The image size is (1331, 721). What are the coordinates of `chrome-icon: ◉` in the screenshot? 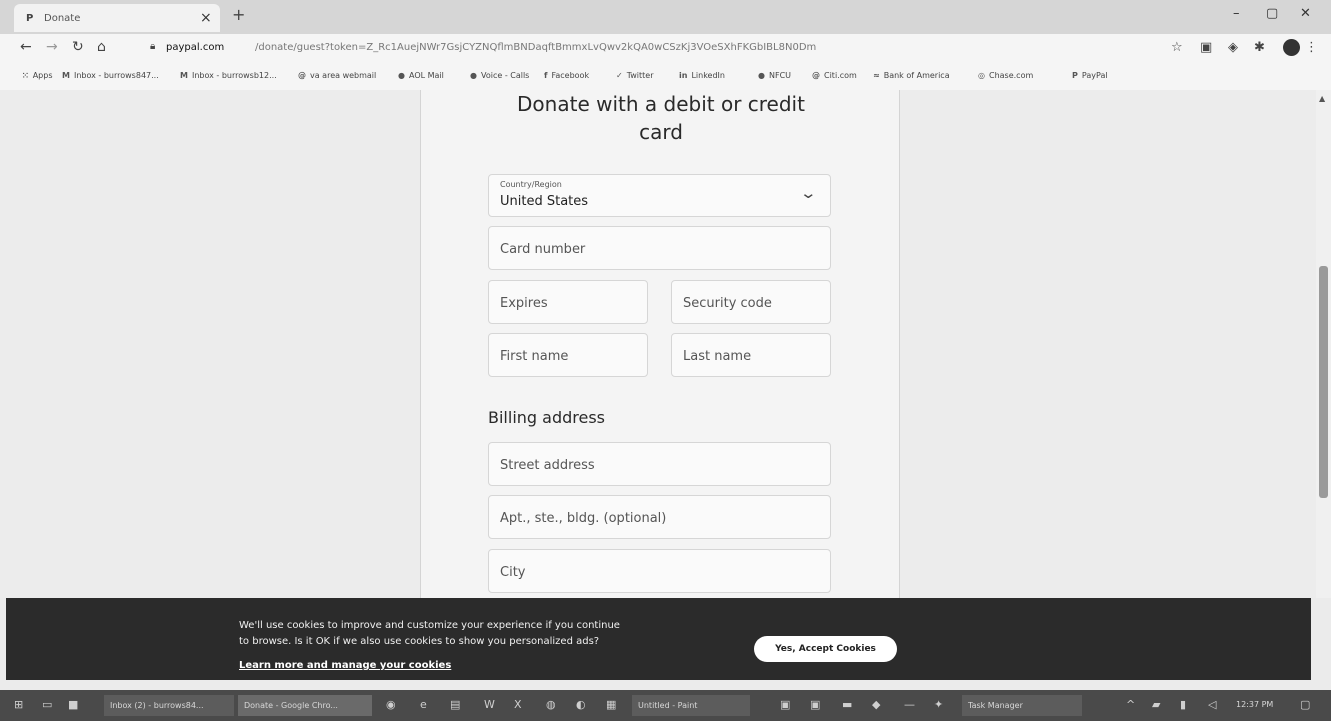 It's located at (391, 704).